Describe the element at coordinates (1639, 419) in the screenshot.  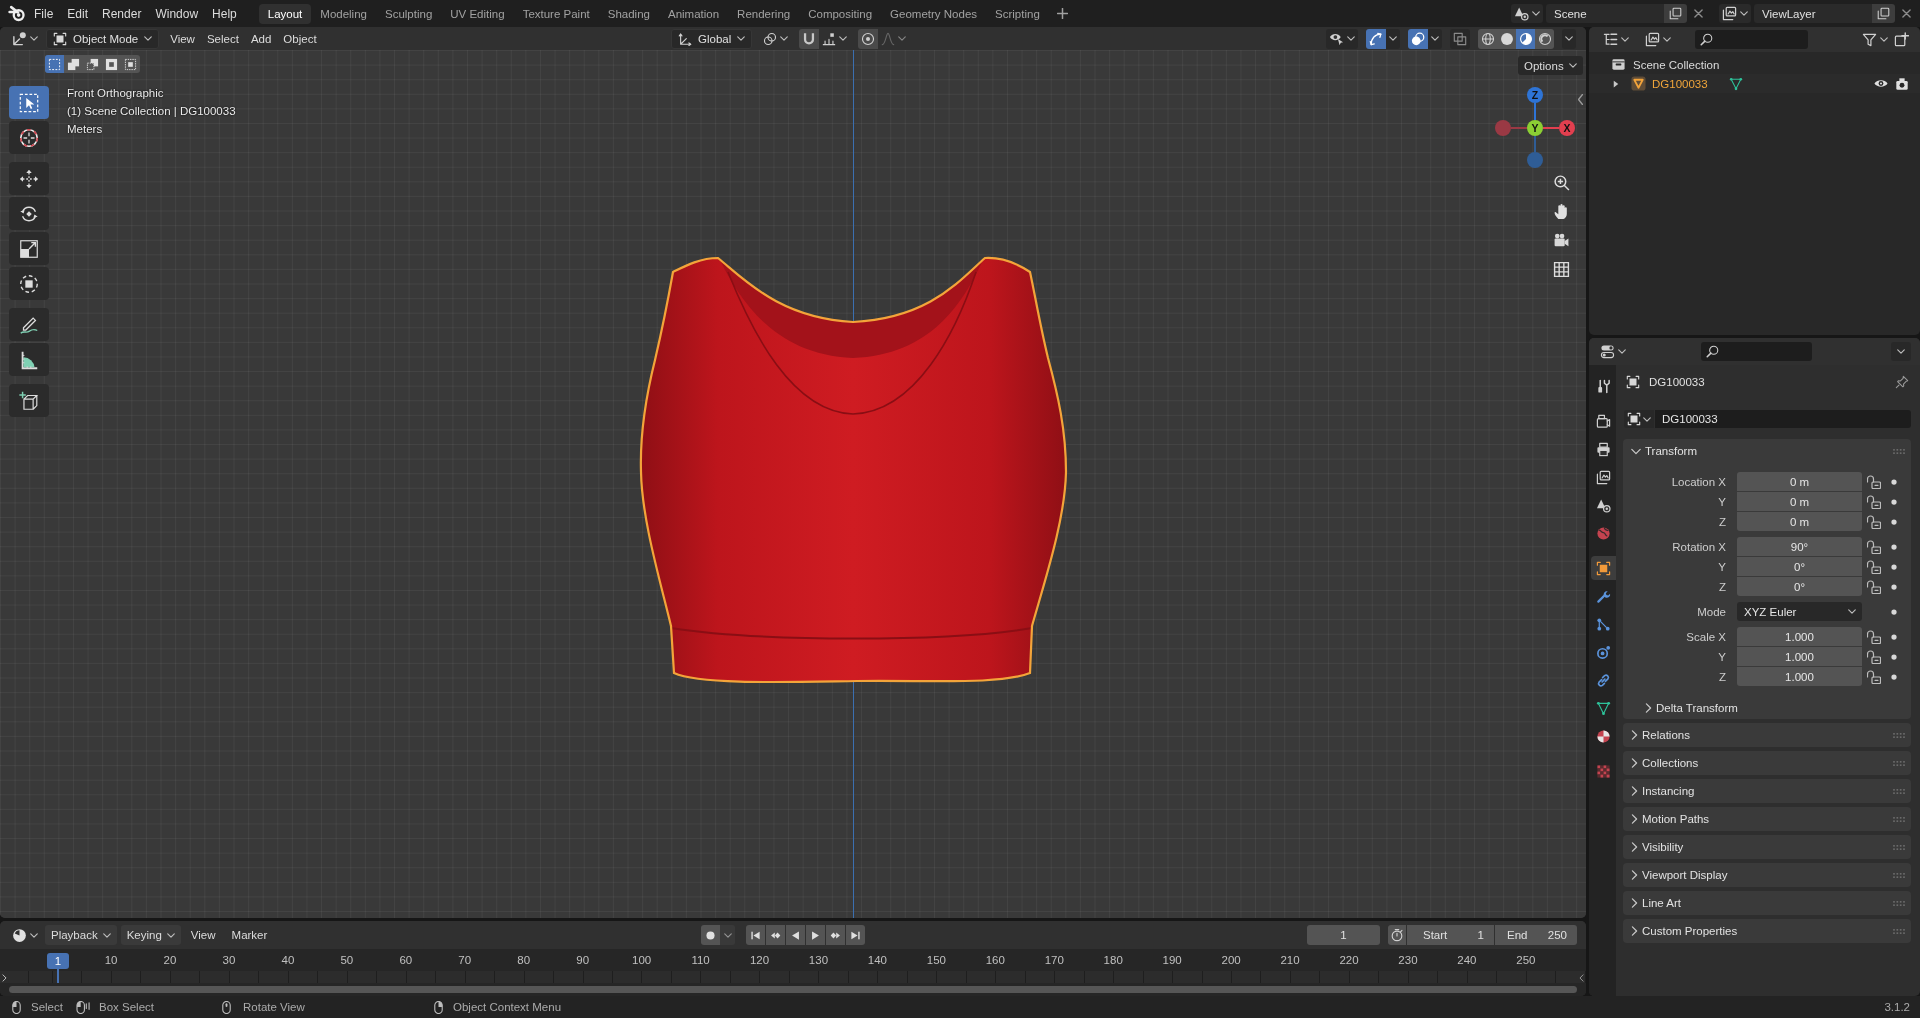
I see `data-block-button` at that location.